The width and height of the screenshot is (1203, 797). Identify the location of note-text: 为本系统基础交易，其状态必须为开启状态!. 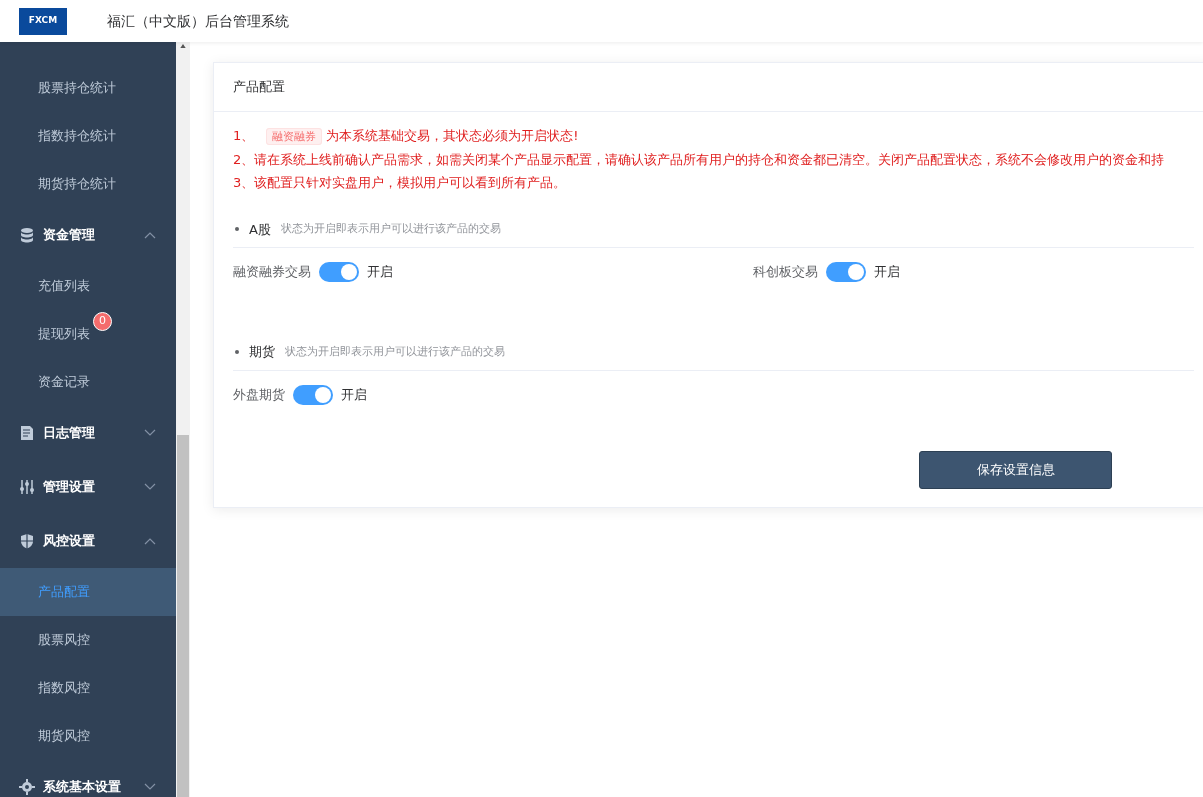
(452, 135).